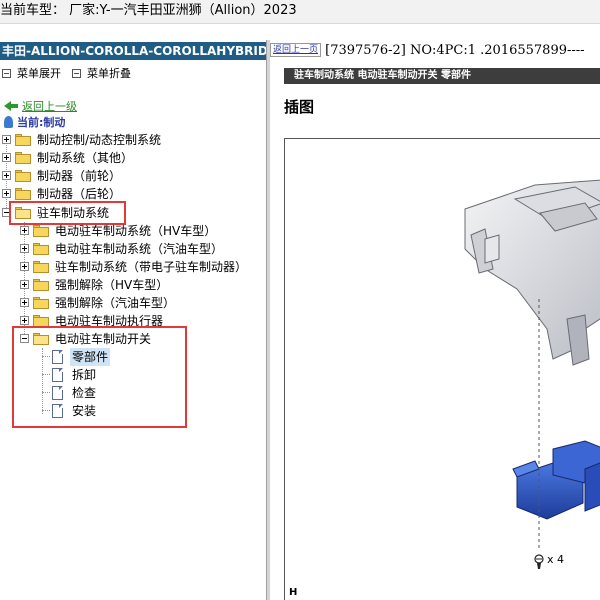 This screenshot has width=600, height=600. Describe the element at coordinates (11, 106) in the screenshot. I see `back-arrow-icon` at that location.